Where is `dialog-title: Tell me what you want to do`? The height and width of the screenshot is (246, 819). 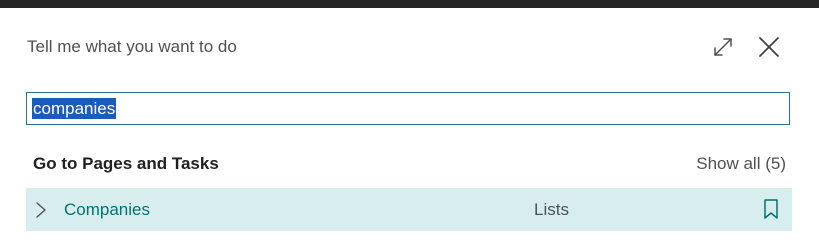 dialog-title: Tell me what you want to do is located at coordinates (132, 46).